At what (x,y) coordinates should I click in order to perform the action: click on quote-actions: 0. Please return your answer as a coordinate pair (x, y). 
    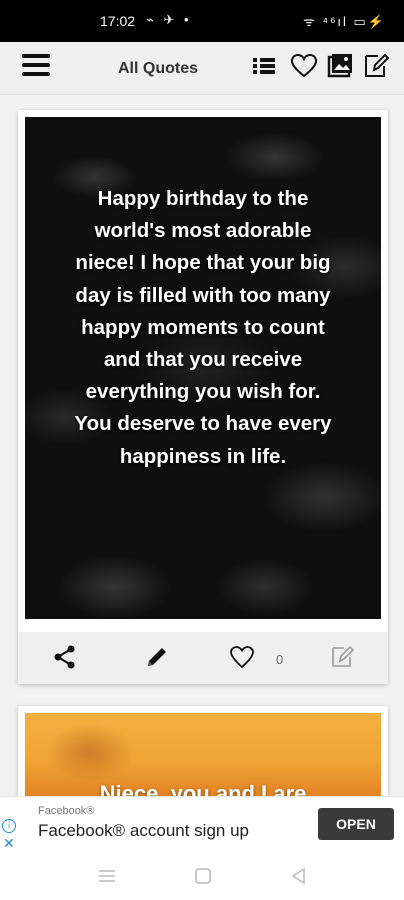
    Looking at the image, I should click on (203, 658).